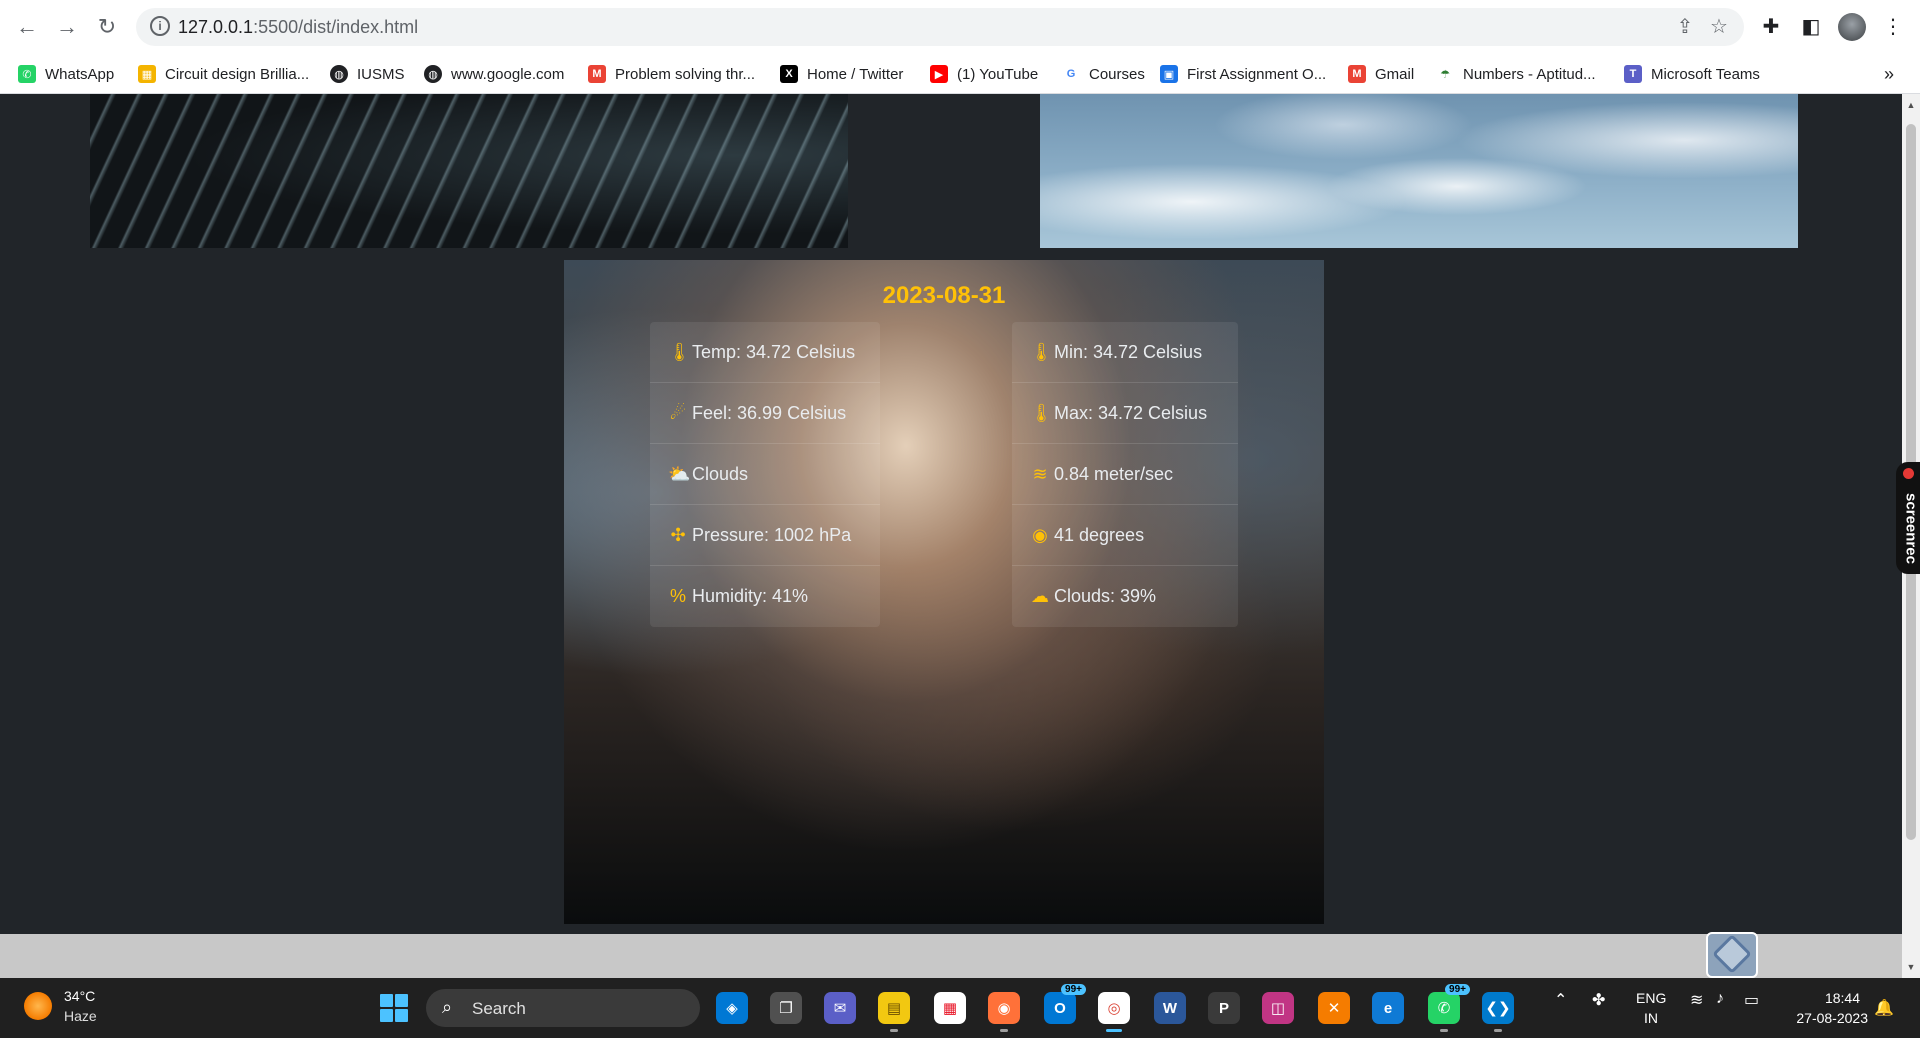  I want to click on scroll-down-icon: ▼, so click(1911, 967).